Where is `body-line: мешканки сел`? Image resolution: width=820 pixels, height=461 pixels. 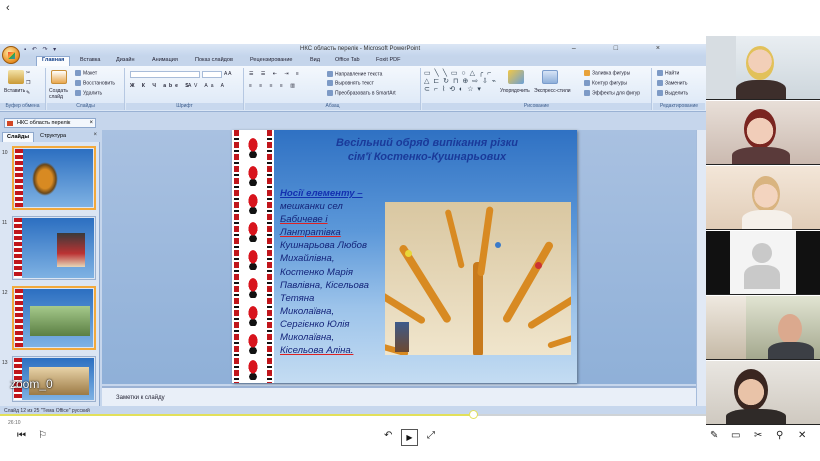
body-line: мешканки сел is located at coordinates (311, 207).